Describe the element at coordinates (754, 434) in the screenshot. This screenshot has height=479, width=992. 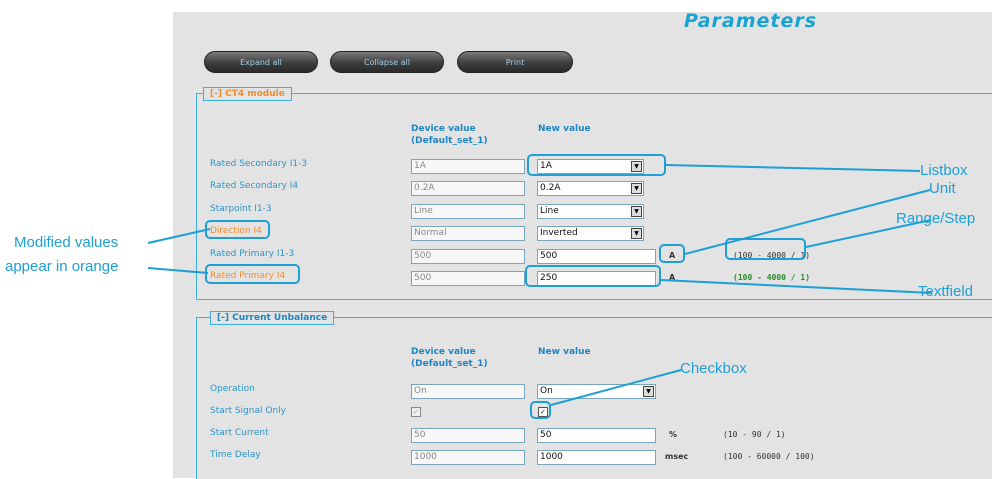
I see `range-step-label: (10 - 90 / 1)` at that location.